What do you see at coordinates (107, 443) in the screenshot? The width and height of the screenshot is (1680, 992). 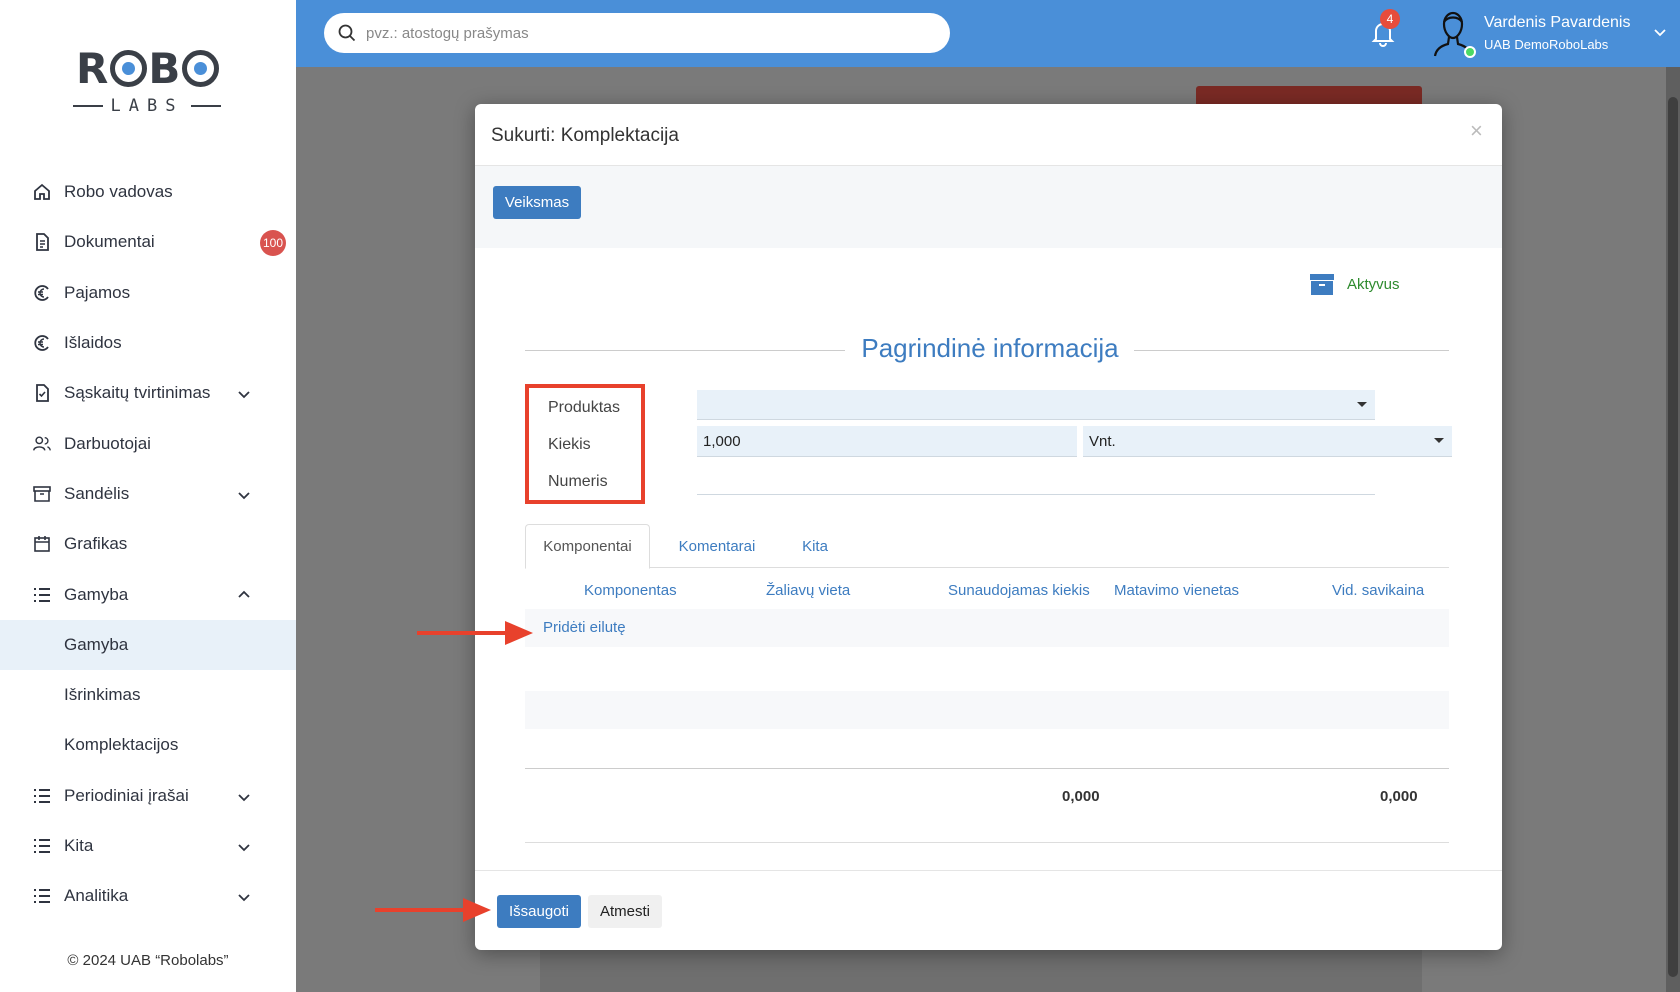 I see `sidebar-item-label: Darbuotojai` at bounding box center [107, 443].